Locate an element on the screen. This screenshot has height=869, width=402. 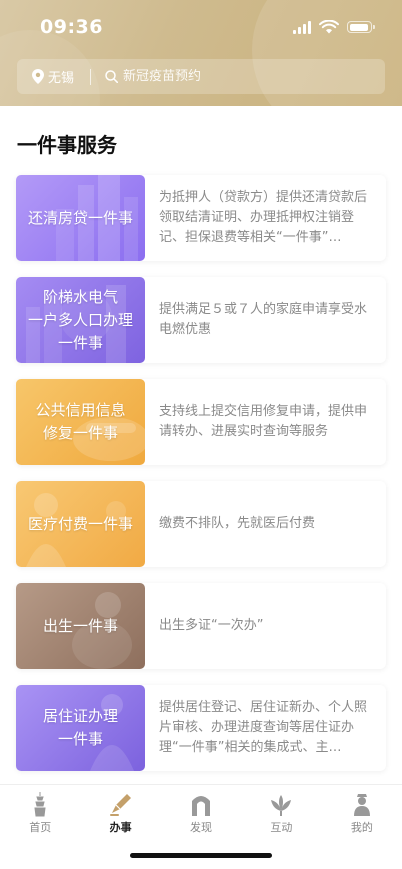
service-thumbnail: 居住证办理 一件事 is located at coordinates (80, 728).